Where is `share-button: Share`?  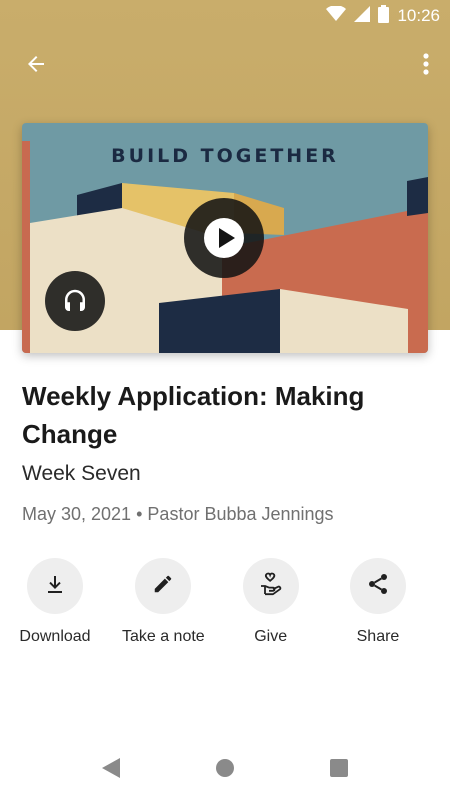
share-button: Share is located at coordinates (378, 602).